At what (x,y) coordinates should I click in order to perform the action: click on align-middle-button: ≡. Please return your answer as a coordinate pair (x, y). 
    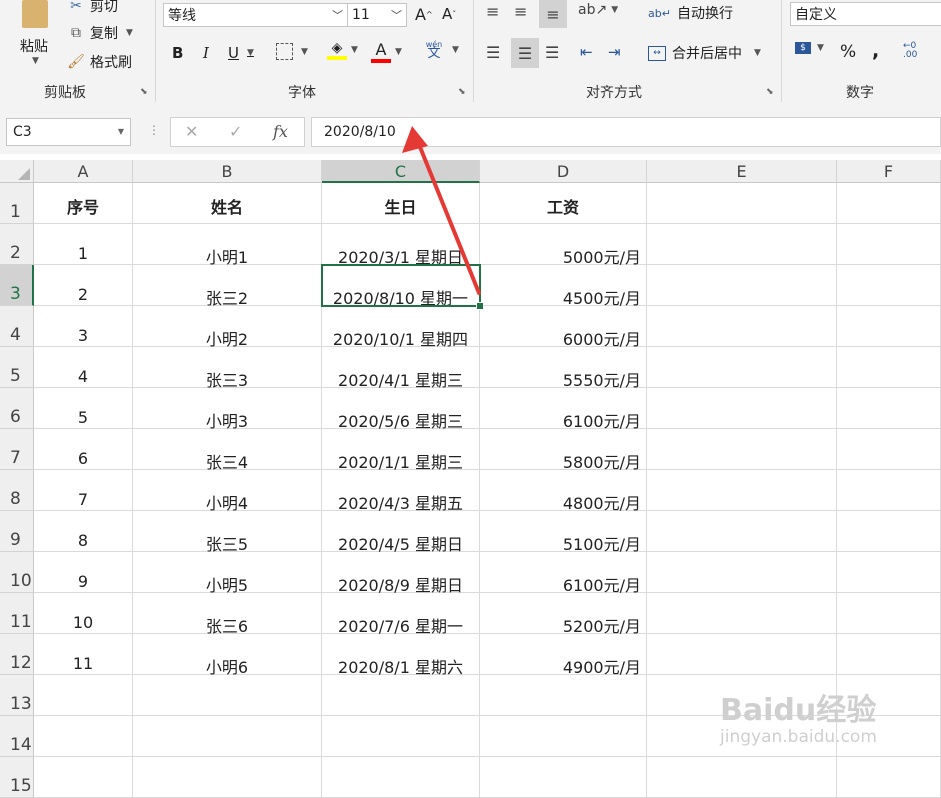
    Looking at the image, I should click on (520, 11).